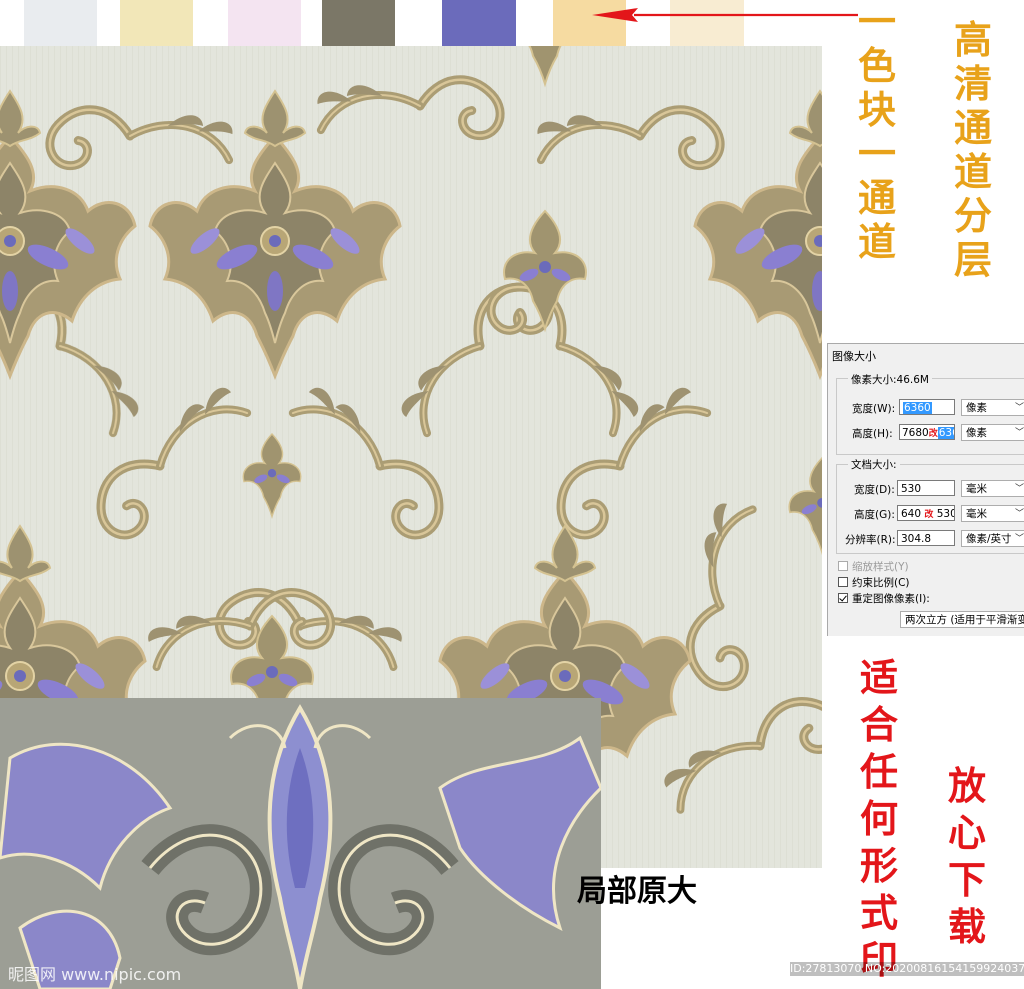 The image size is (1024, 989). I want to click on dialog-title: 图像大小, so click(854, 356).